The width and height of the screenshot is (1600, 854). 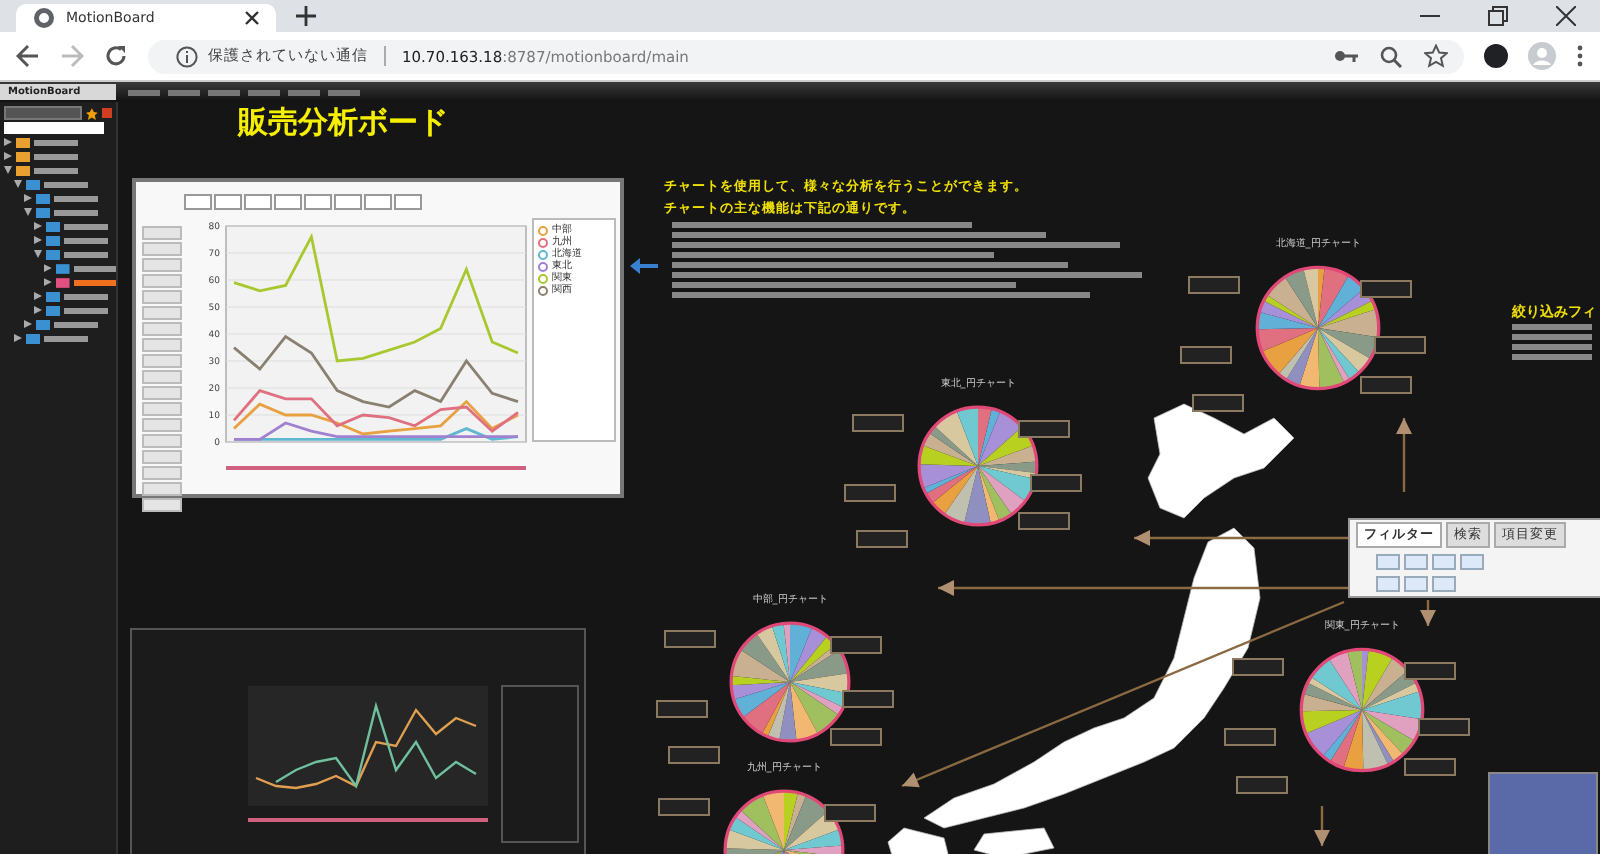 I want to click on globe-icon, so click(x=44, y=18).